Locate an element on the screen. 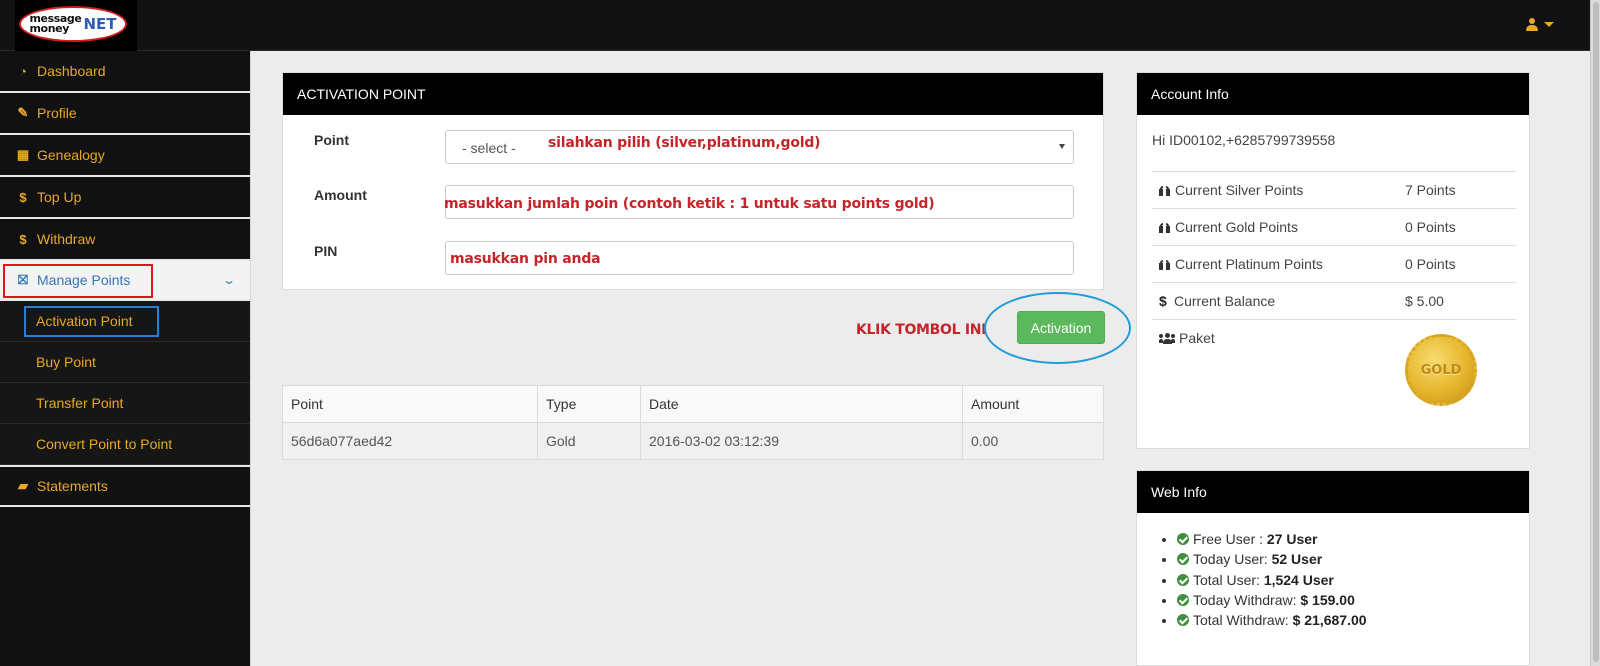  column-header-point: Point is located at coordinates (410, 404).